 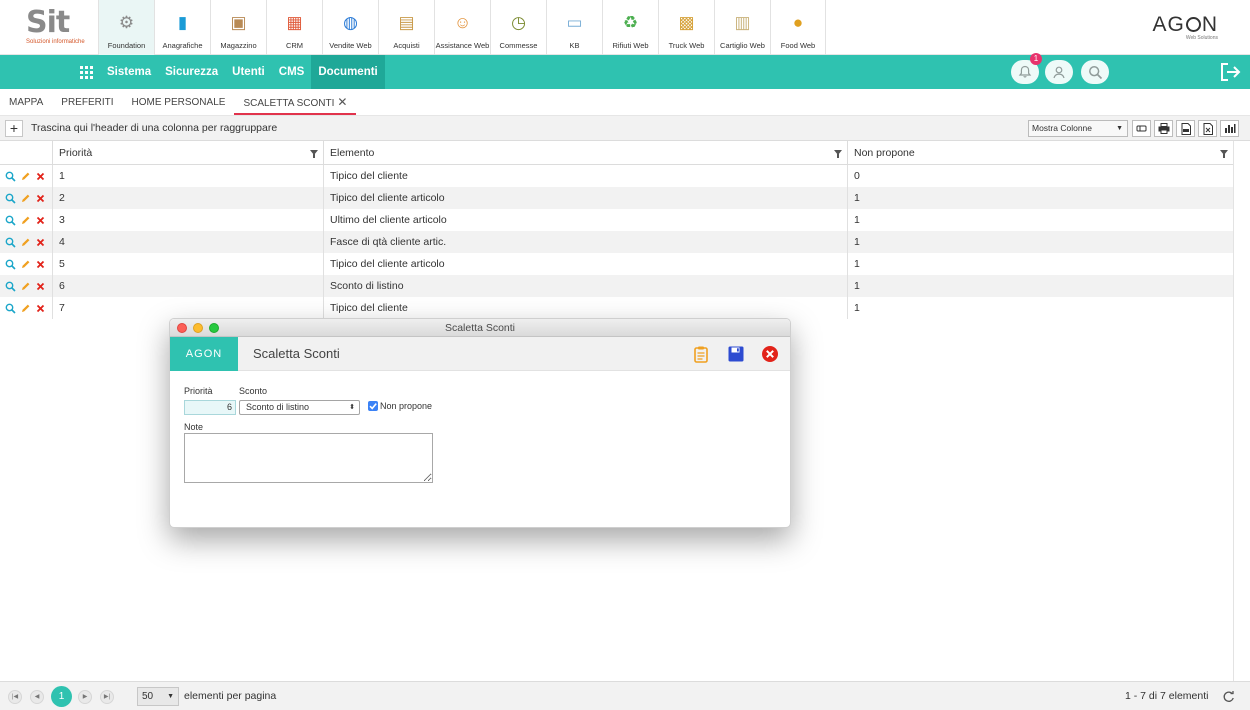 What do you see at coordinates (686, 27) in the screenshot?
I see `module-truck-web: ▩ Truck Web` at bounding box center [686, 27].